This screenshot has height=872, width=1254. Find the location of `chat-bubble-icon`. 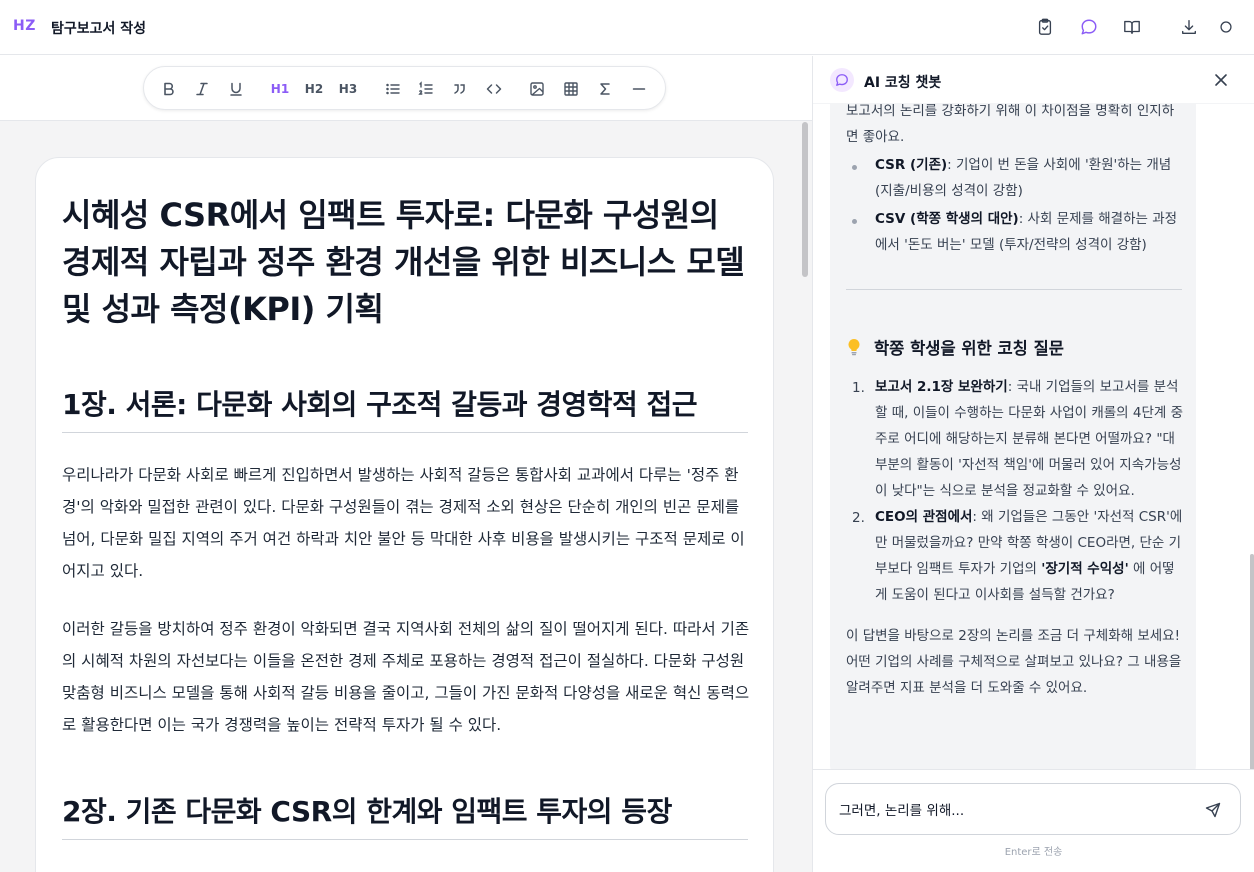

chat-bubble-icon is located at coordinates (1089, 27).